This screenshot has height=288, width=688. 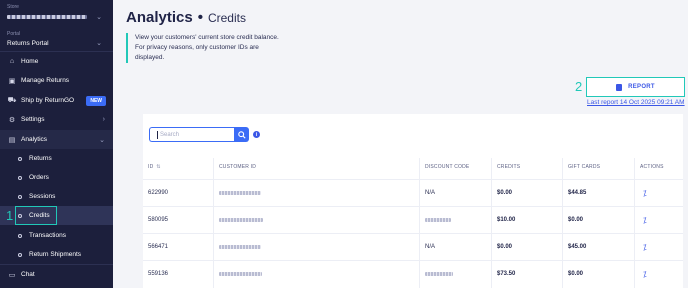 What do you see at coordinates (158, 274) in the screenshot?
I see `cell-id: 559136` at bounding box center [158, 274].